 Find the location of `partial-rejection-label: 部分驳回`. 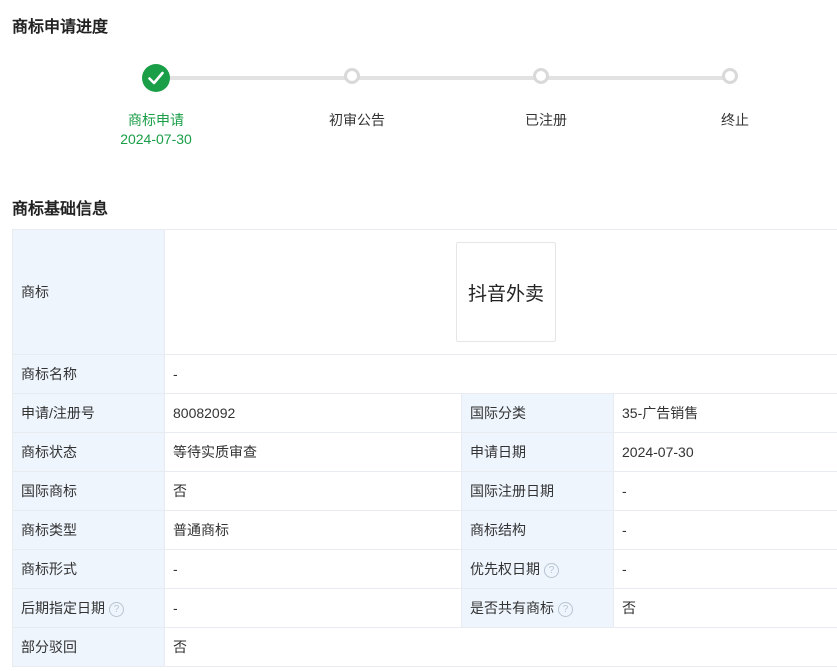

partial-rejection-label: 部分驳回 is located at coordinates (88, 647).